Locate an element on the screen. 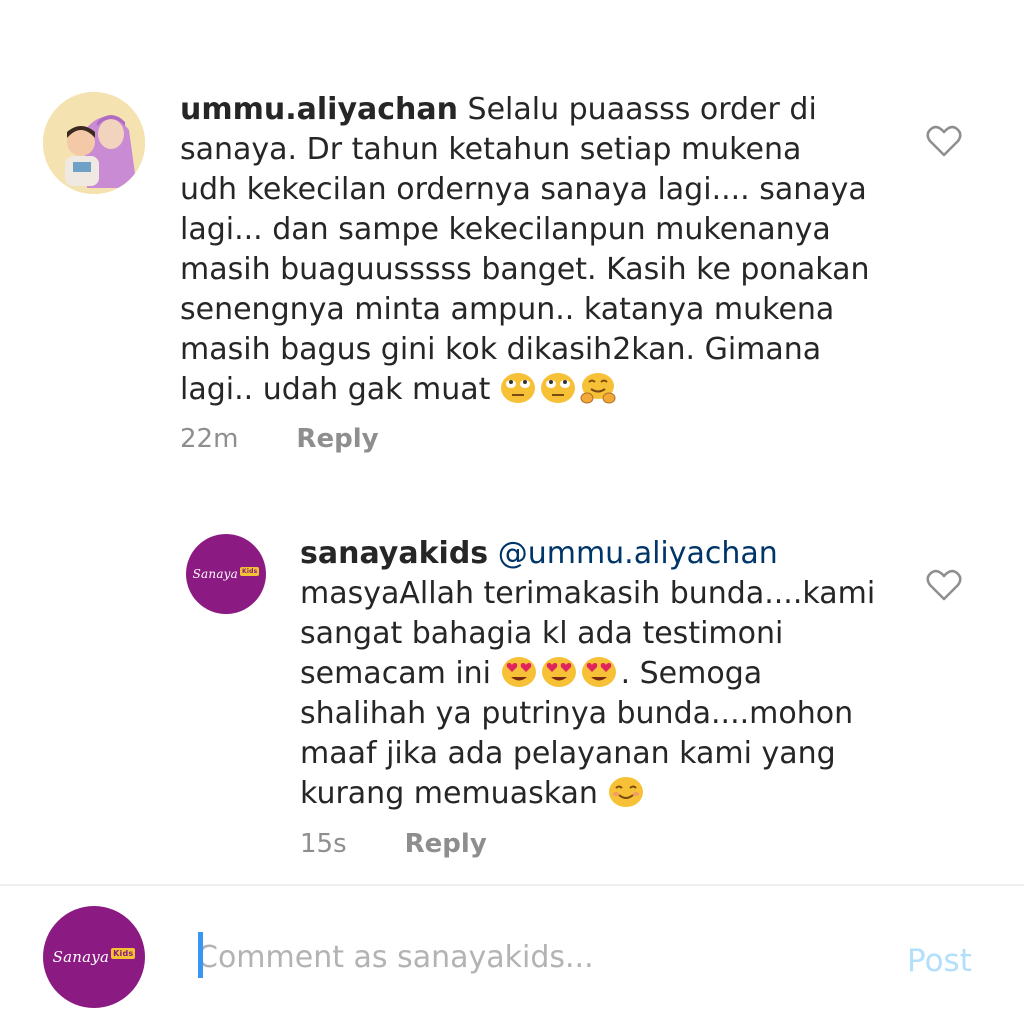 The image size is (1024, 1024). comment-line: shalihah ya putrinya bunda....mohon is located at coordinates (577, 713).